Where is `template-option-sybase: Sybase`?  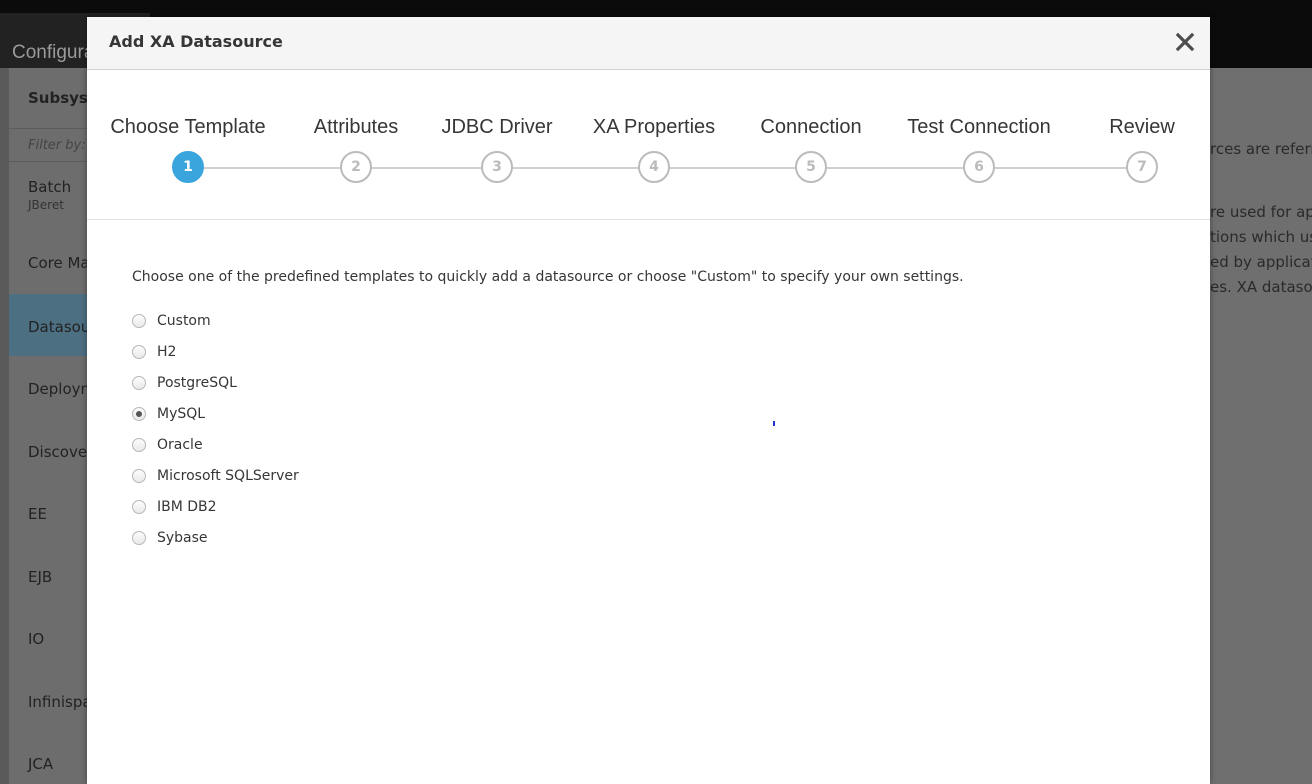 template-option-sybase: Sybase is located at coordinates (652, 537).